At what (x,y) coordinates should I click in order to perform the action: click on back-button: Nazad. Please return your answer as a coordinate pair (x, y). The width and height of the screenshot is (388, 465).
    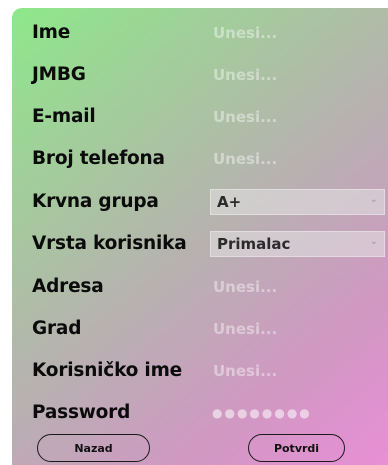
    Looking at the image, I should click on (93, 448).